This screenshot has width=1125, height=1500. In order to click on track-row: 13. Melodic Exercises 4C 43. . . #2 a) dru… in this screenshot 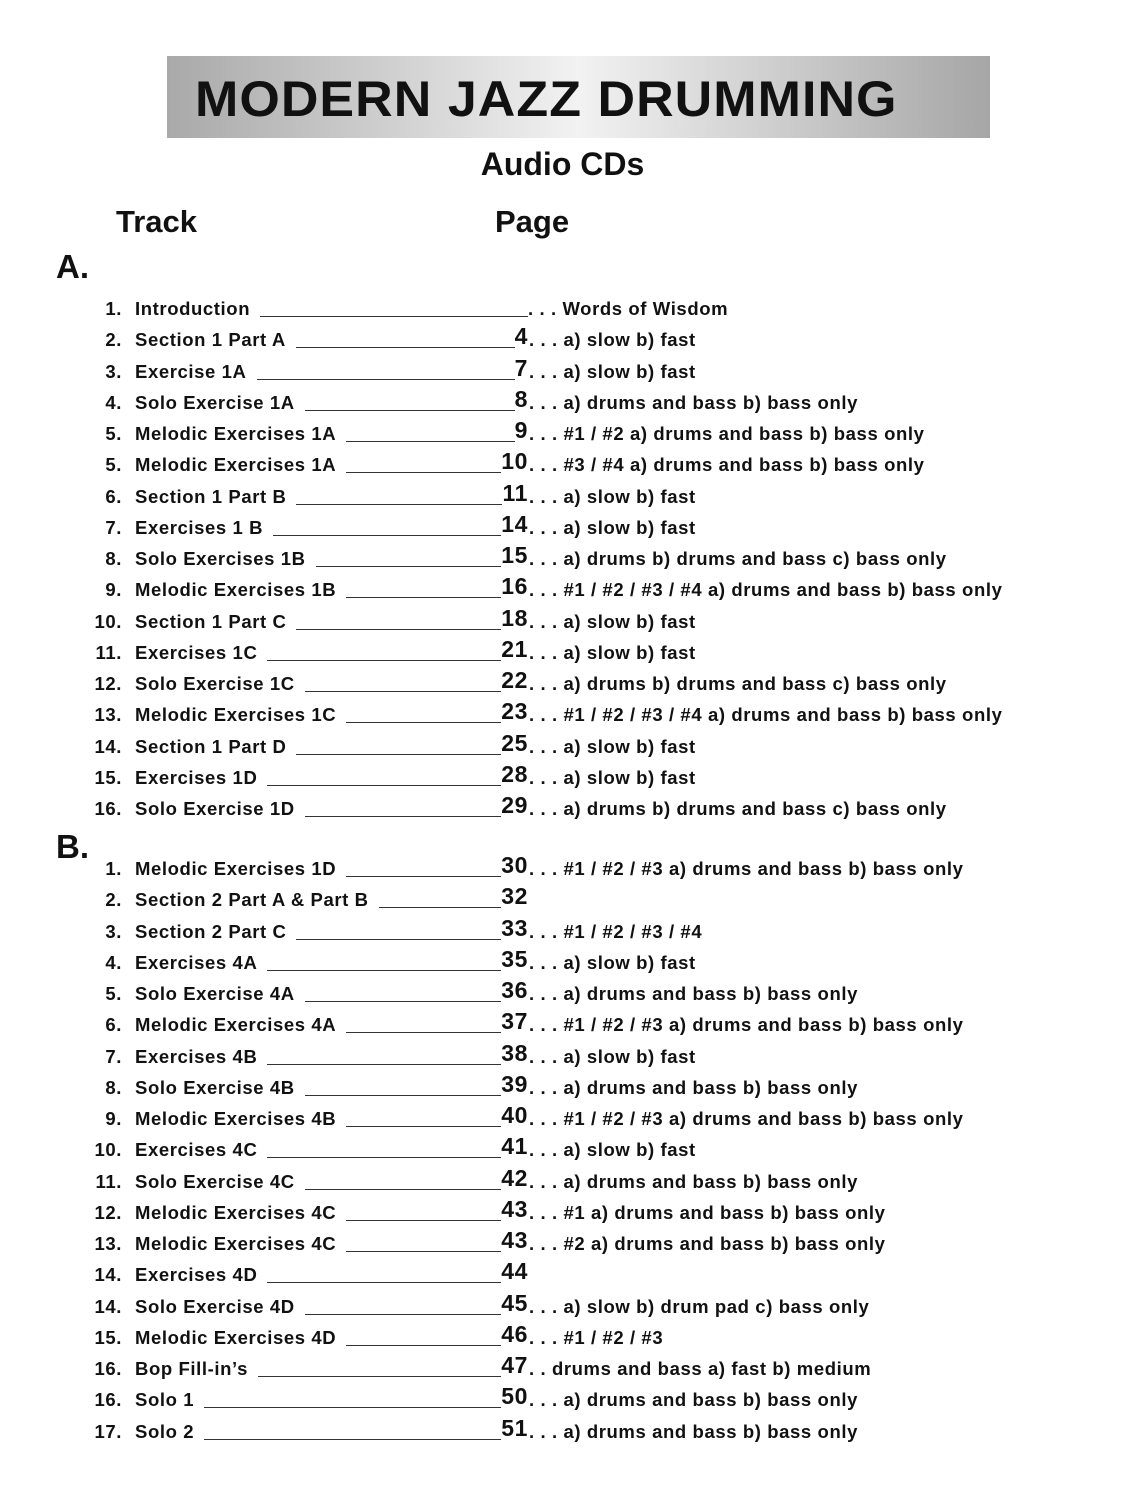, I will do `click(562, 1242)`.